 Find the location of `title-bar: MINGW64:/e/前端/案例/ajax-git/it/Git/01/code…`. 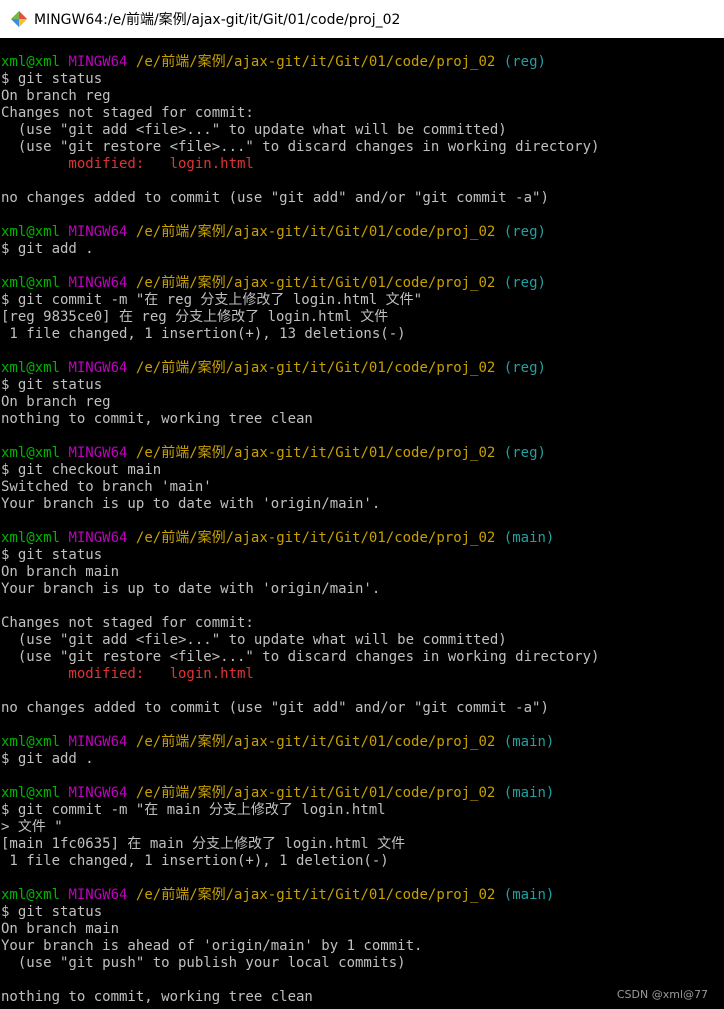

title-bar: MINGW64:/e/前端/案例/ajax-git/it/Git/01/code… is located at coordinates (362, 19).